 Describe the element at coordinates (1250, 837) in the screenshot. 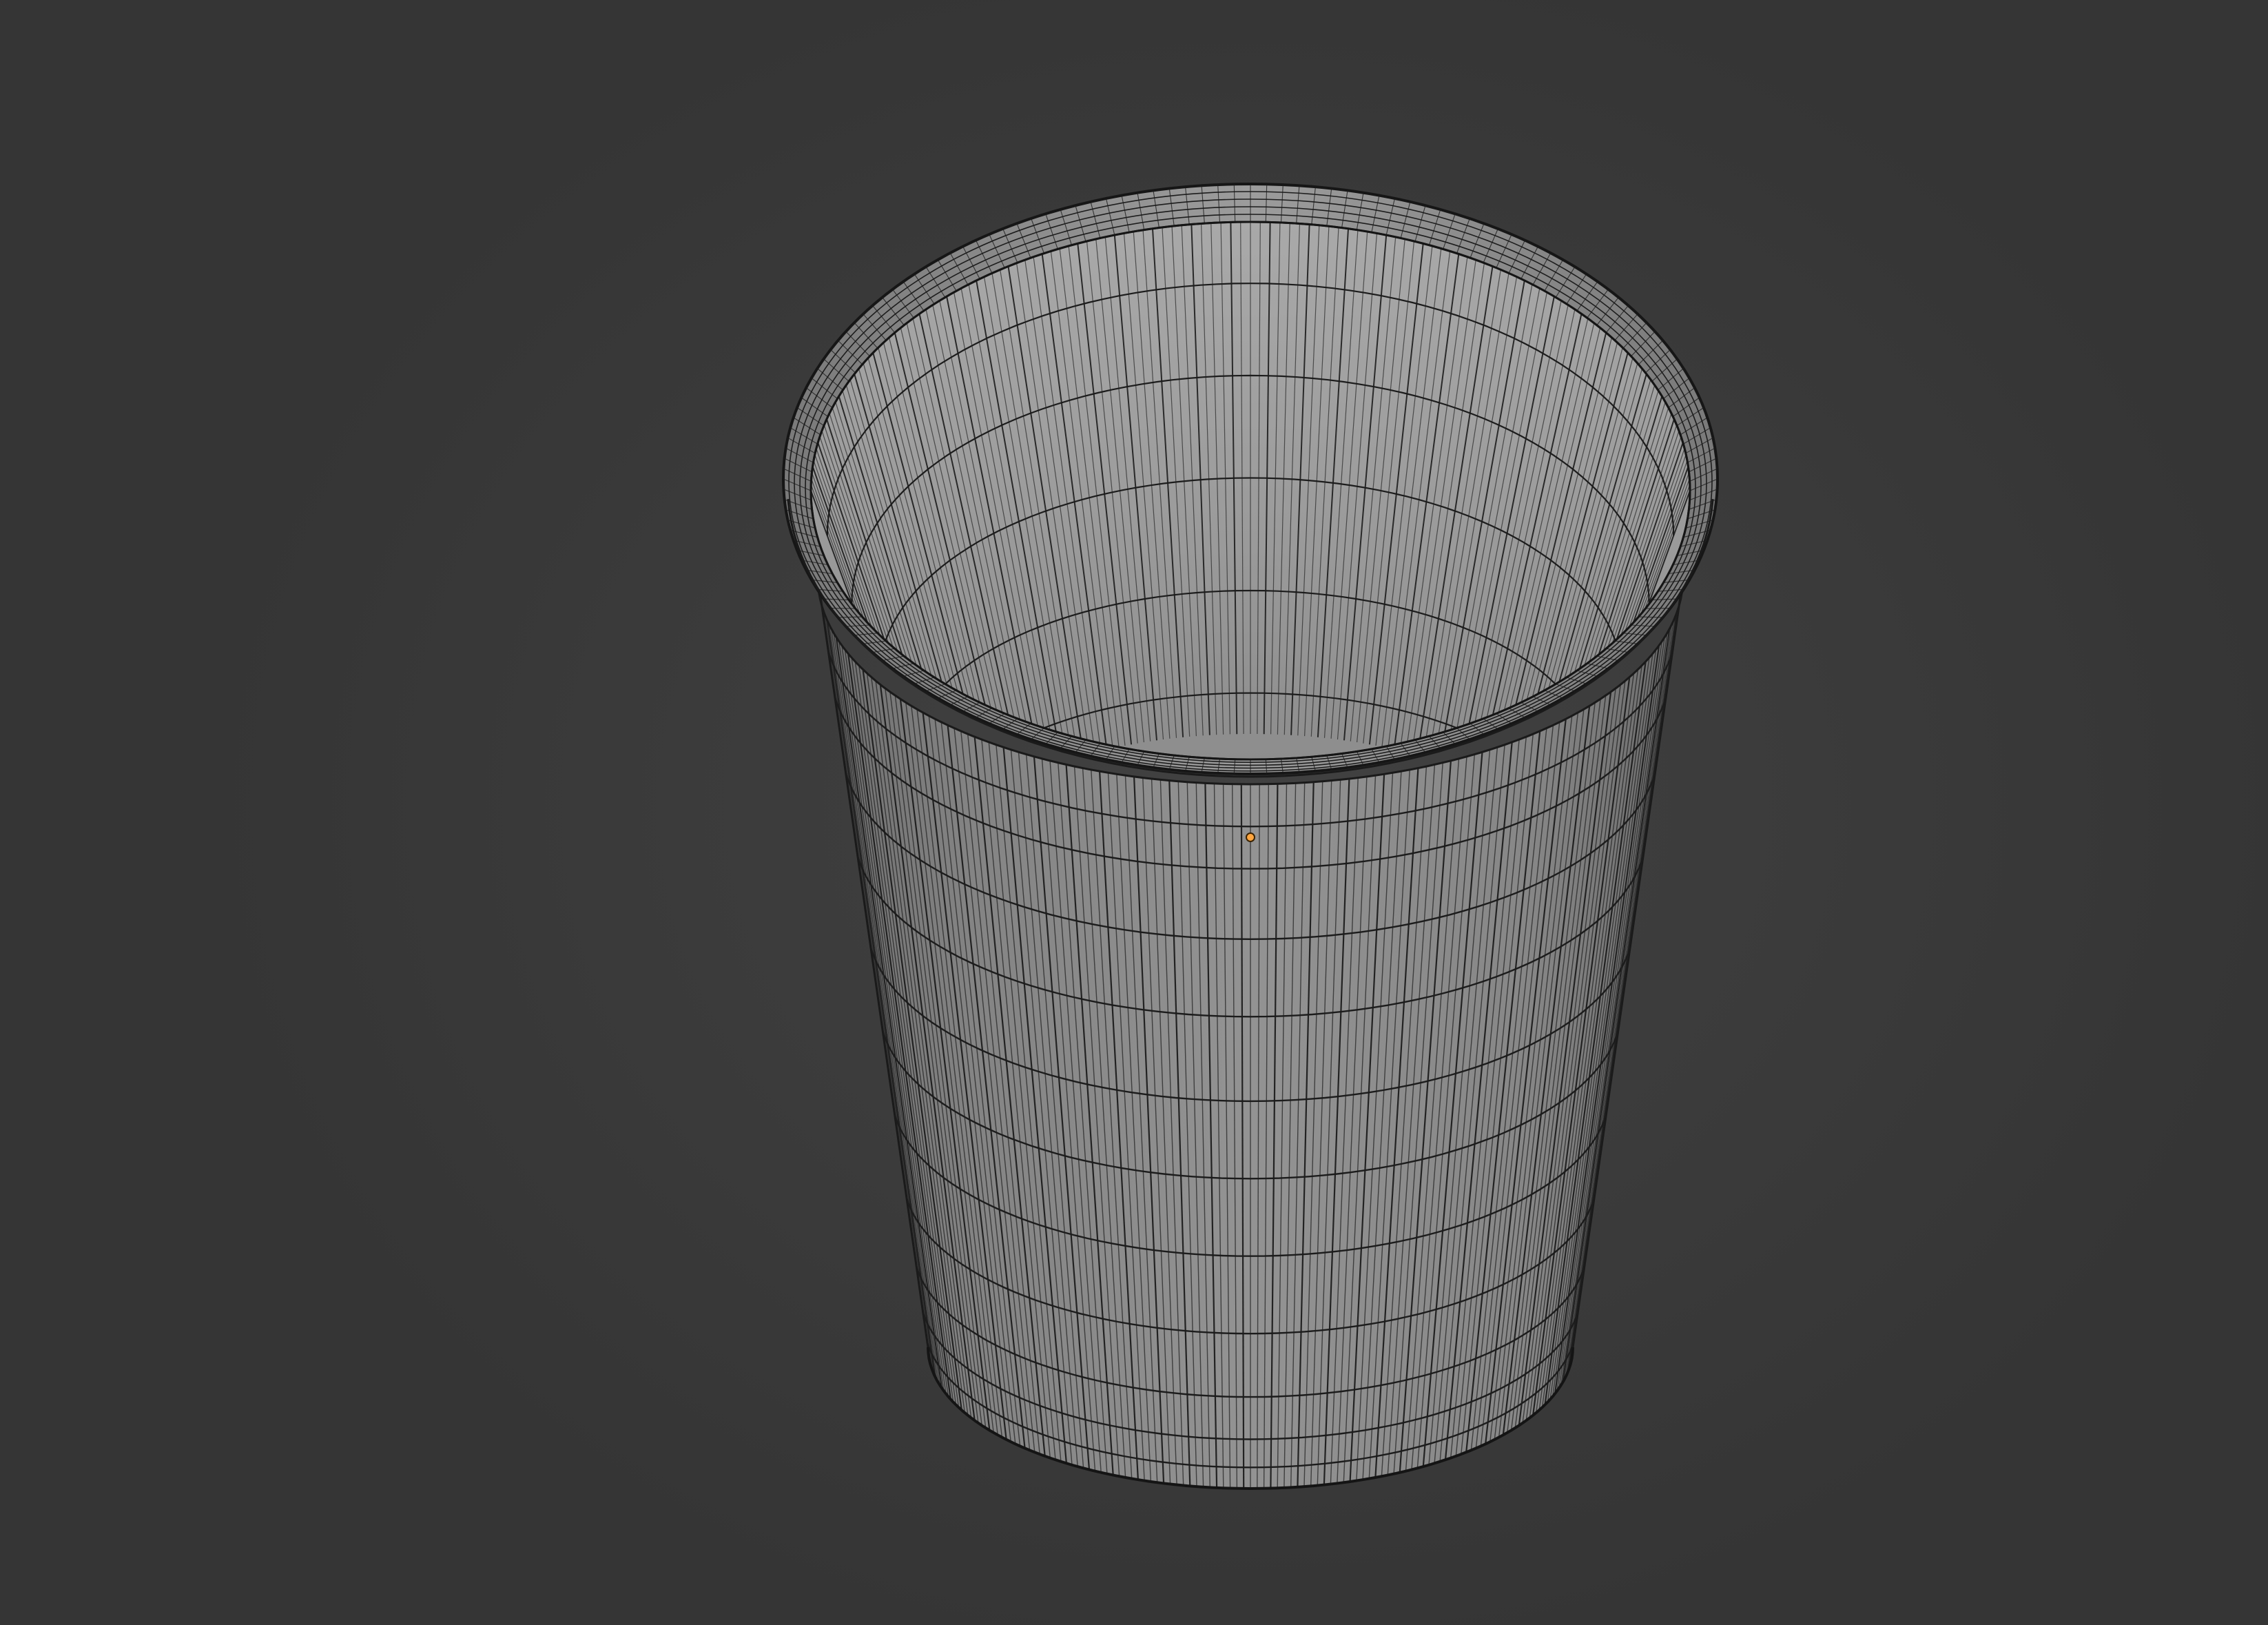

I see `object-origin-point` at that location.